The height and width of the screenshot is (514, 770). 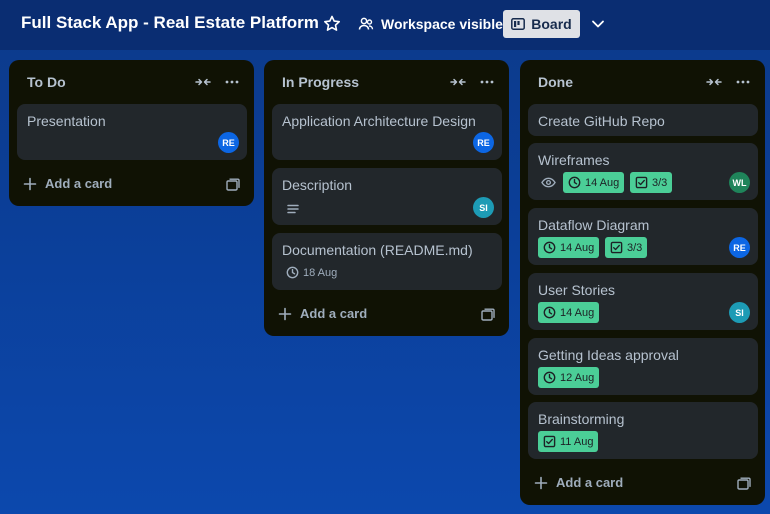 What do you see at coordinates (387, 261) in the screenshot?
I see `card-documentation-readme: Documentation (README.md) 18 Aug` at bounding box center [387, 261].